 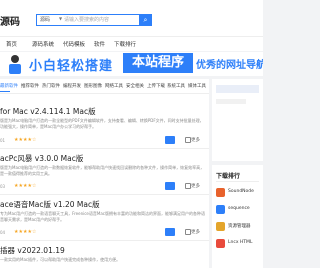 I want to click on search-placeholder: 请输入要搜索的内容, so click(x=86, y=19).